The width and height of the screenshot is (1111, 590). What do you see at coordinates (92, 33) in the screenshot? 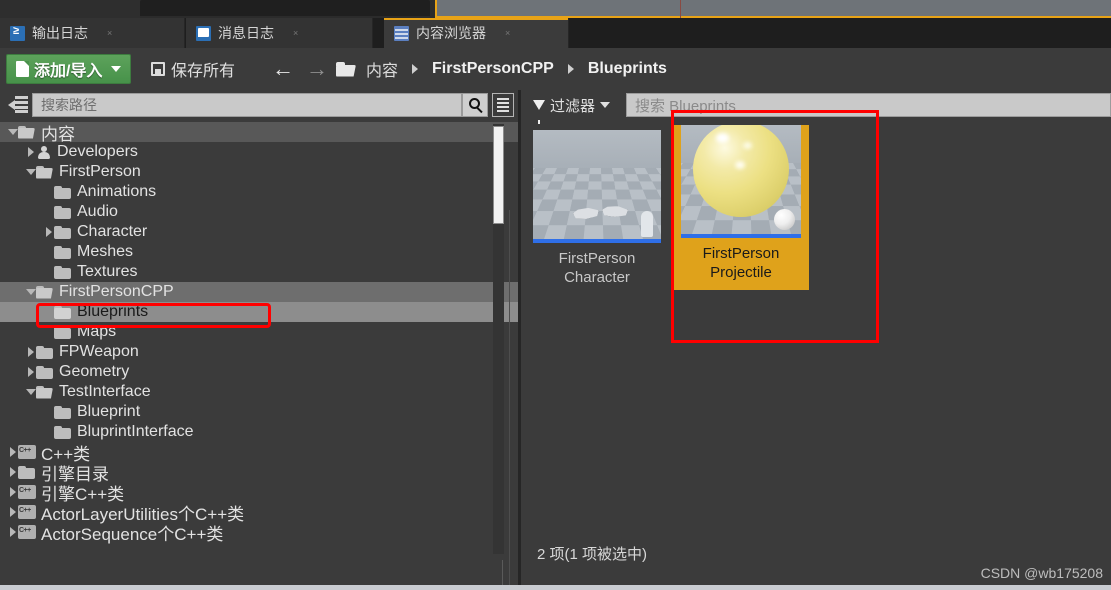
I see `tab-output-log: 输出日志 ×` at bounding box center [92, 33].